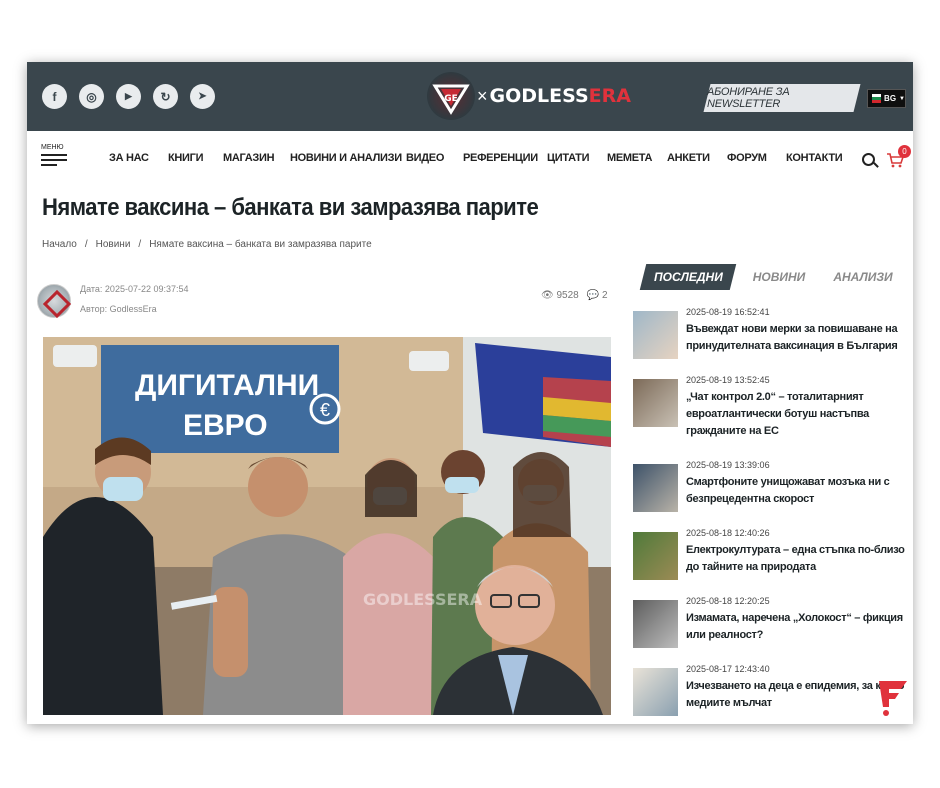 The width and height of the screenshot is (940, 788). Describe the element at coordinates (728, 669) in the screenshot. I see `list-item-time: 2025-08-17 12:43:40` at that location.